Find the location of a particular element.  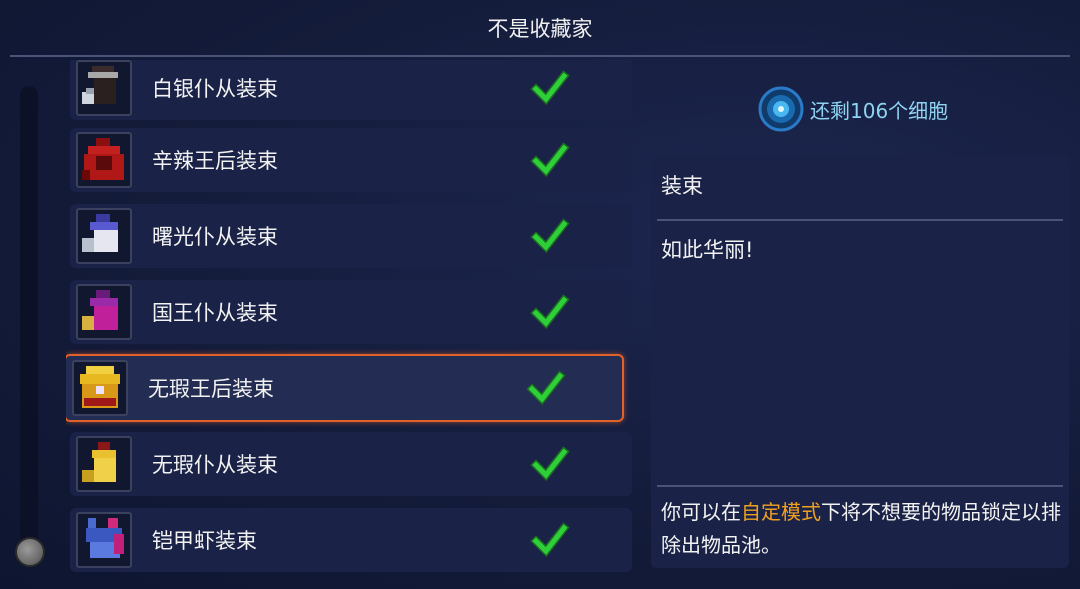

cells-counter: 还剩106个细胞 is located at coordinates (853, 109).